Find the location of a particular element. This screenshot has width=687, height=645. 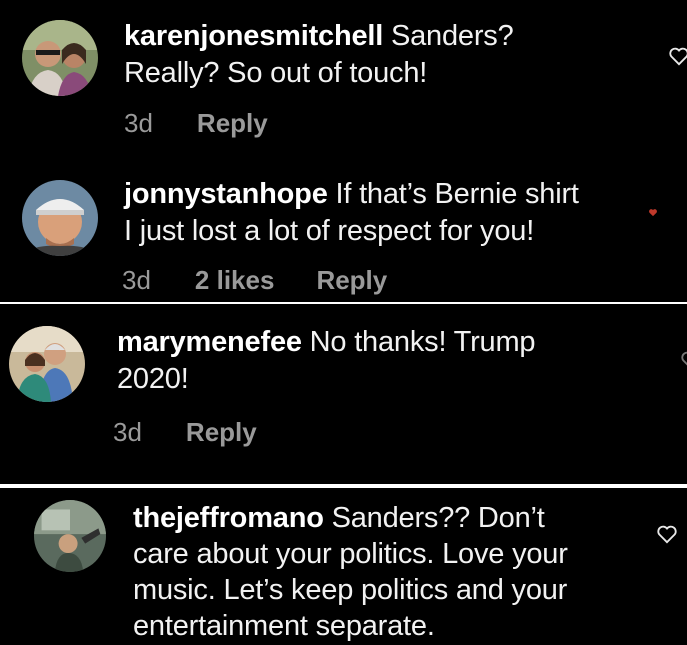

comment-body: marymenefee No thanks! Trump 2020! is located at coordinates (326, 361).